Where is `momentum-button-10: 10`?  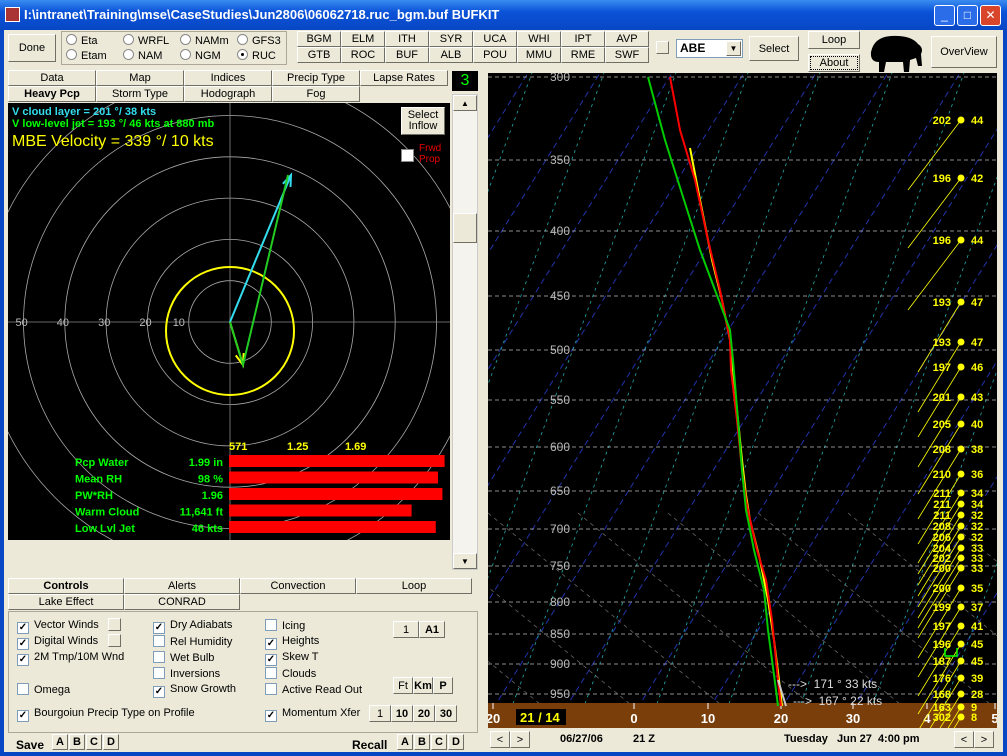 momentum-button-10: 10 is located at coordinates (402, 713).